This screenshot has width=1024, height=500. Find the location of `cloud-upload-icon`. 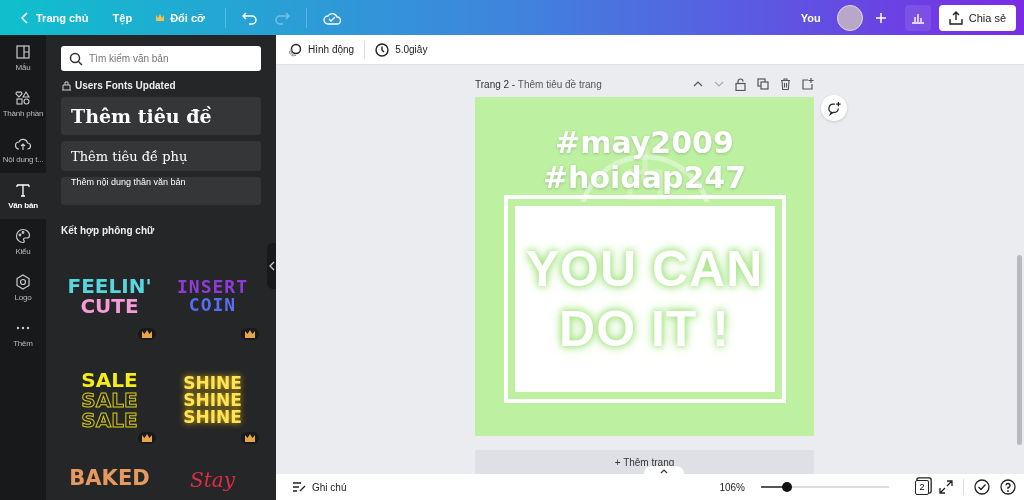

cloud-upload-icon is located at coordinates (23, 144).